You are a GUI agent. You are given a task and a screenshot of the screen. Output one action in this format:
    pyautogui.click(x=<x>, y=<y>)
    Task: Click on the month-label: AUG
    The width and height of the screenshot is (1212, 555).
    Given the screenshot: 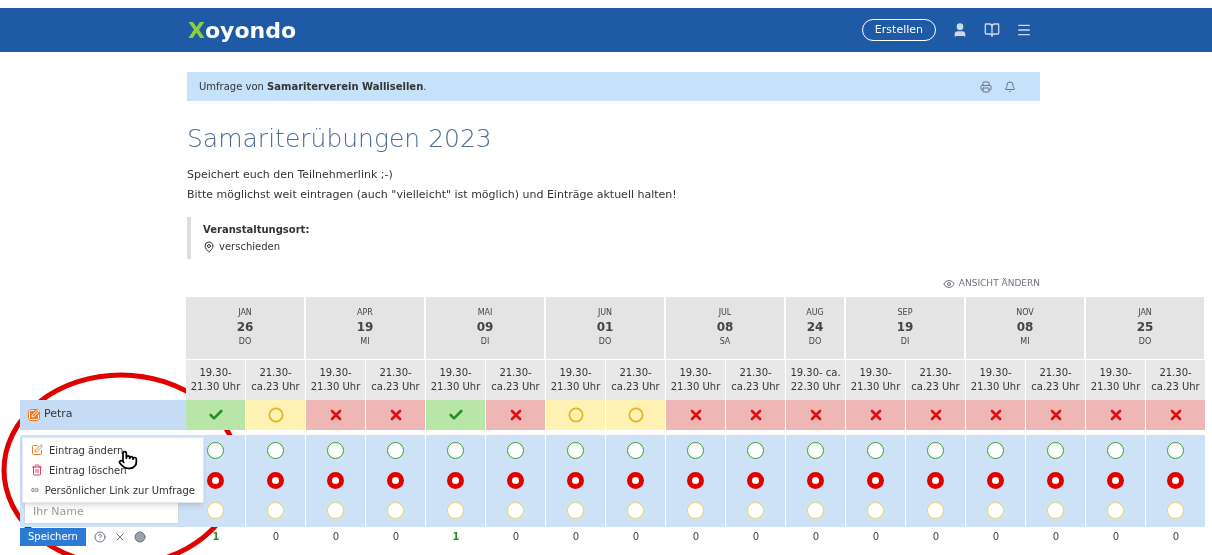 What is the action you would take?
    pyautogui.click(x=815, y=313)
    